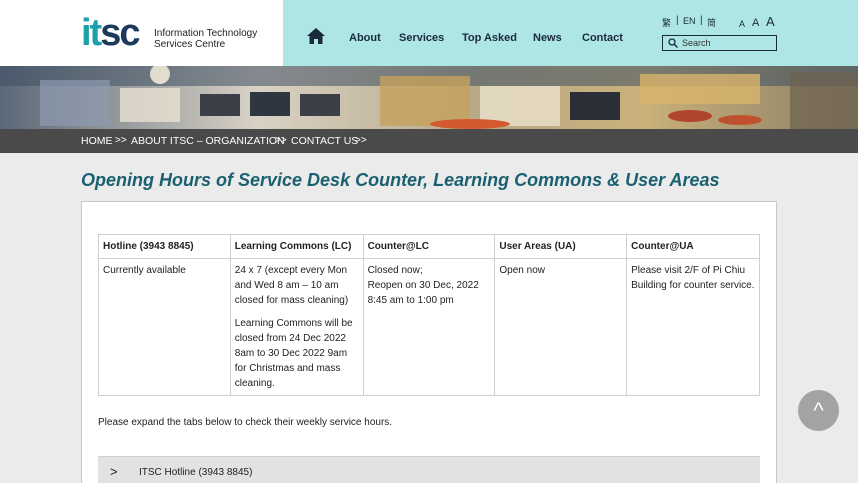 The image size is (858, 483). I want to click on lang-simplified-chinese: 简, so click(711, 22).